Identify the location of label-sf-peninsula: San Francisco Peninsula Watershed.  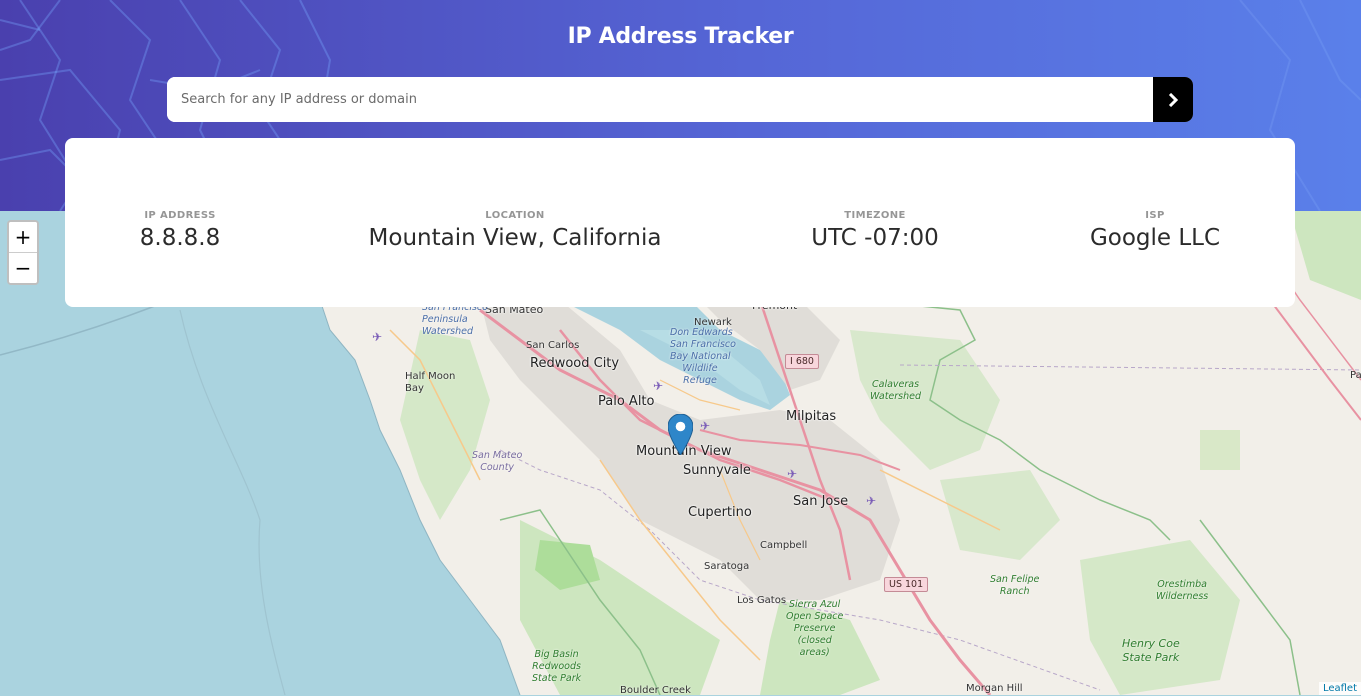
(455, 319).